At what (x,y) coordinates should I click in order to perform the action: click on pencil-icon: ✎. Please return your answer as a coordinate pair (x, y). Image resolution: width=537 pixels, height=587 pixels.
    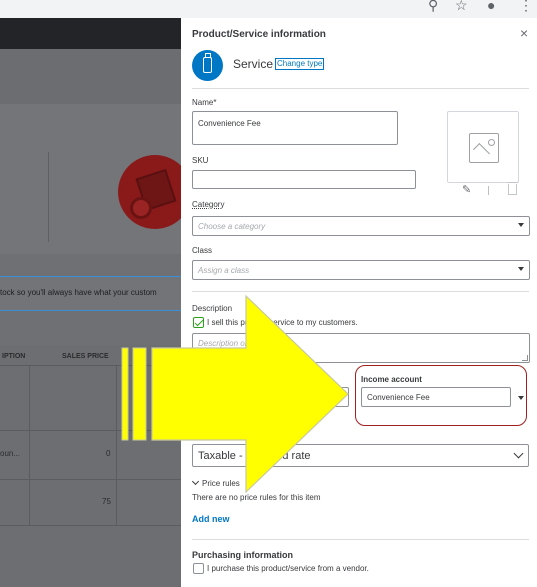
    Looking at the image, I should click on (466, 189).